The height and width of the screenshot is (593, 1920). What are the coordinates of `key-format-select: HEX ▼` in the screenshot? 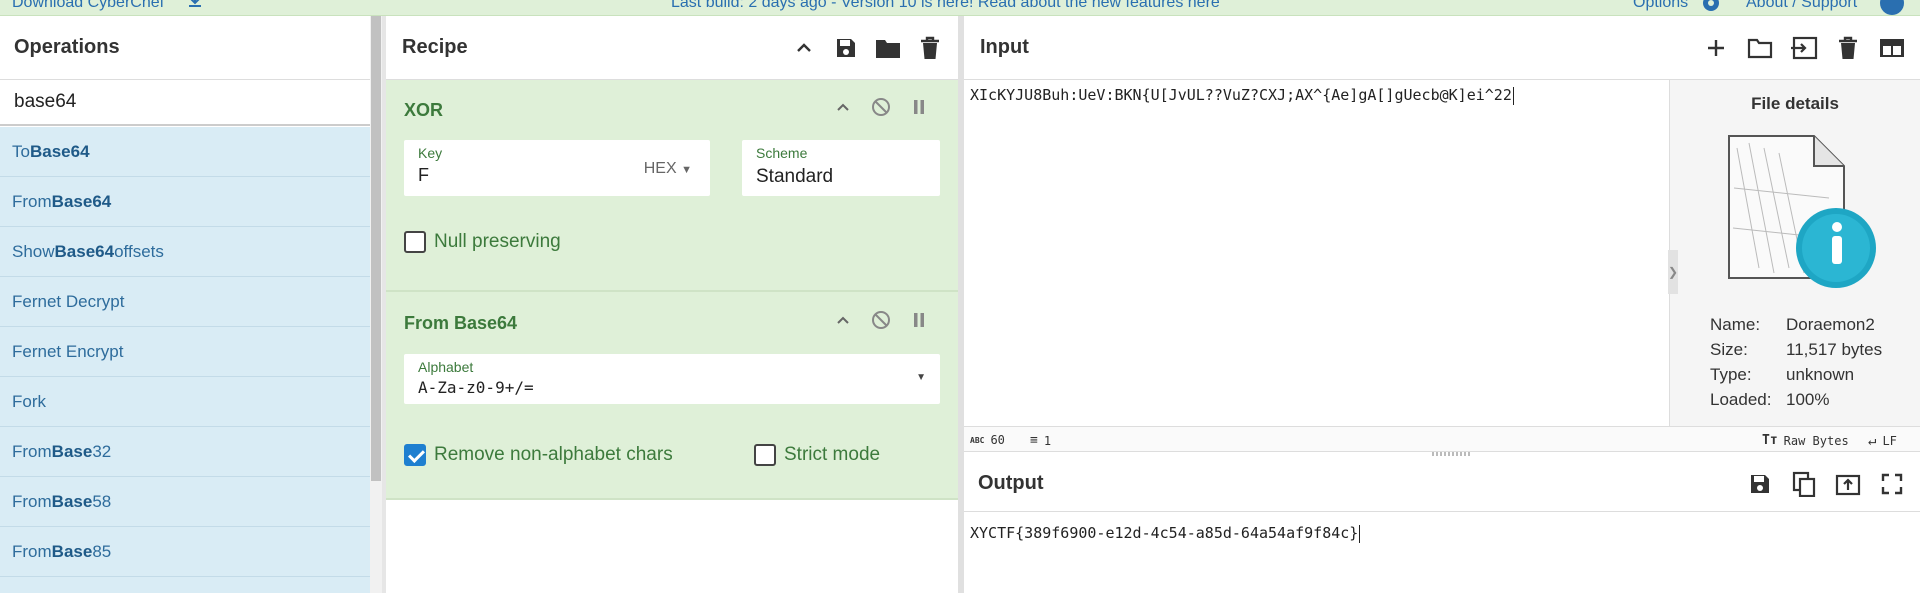 It's located at (668, 169).